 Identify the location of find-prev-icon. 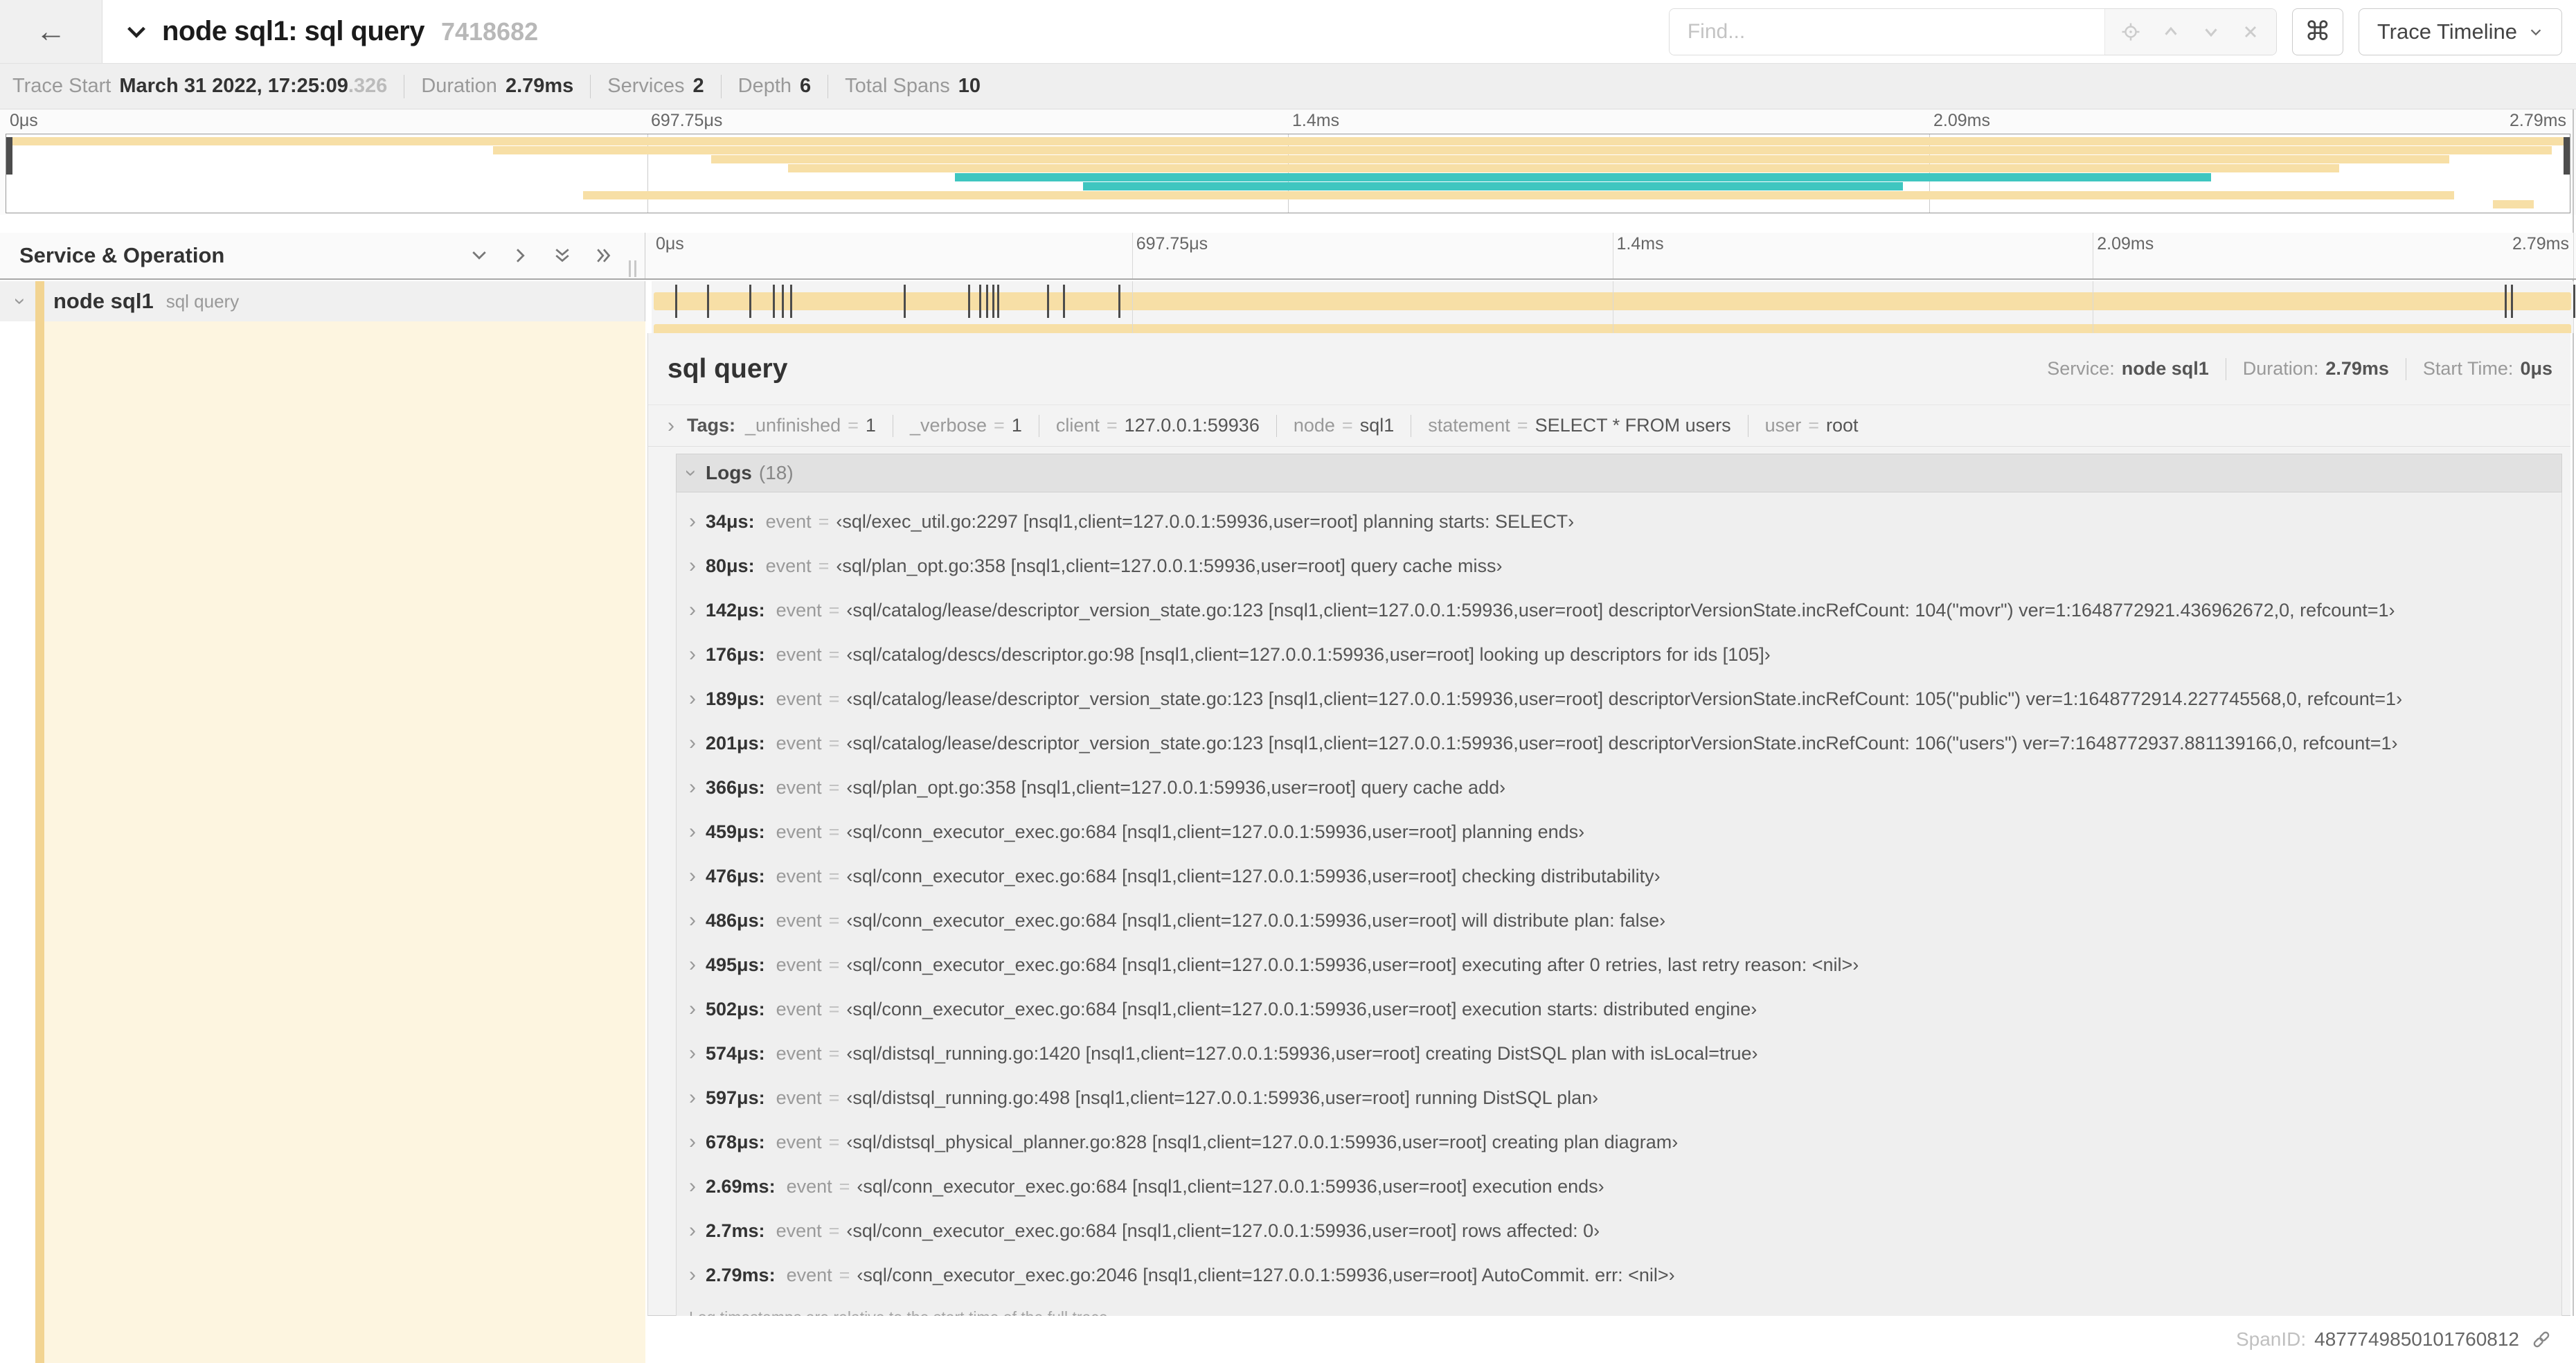
(2171, 31).